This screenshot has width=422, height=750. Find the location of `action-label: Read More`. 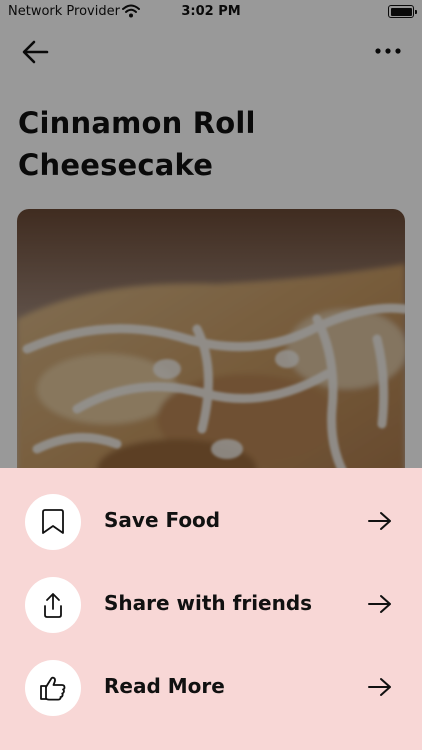

action-label: Read More is located at coordinates (164, 686).